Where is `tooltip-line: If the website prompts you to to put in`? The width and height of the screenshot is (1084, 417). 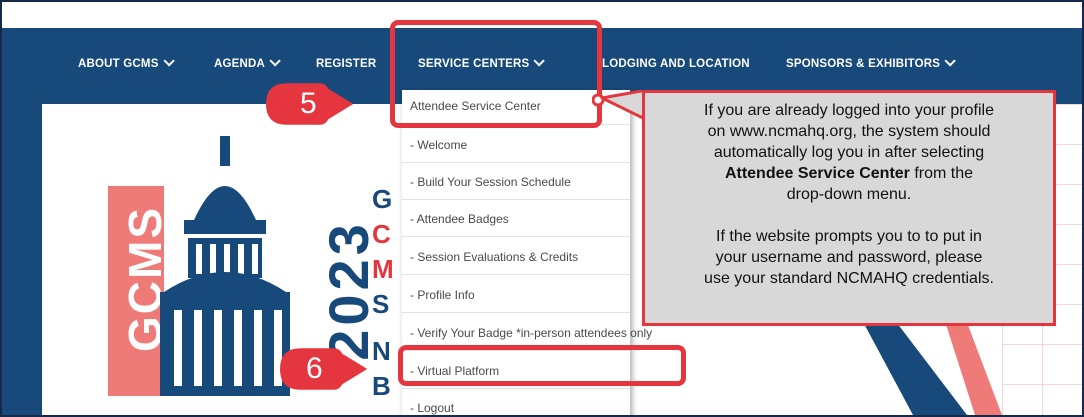
tooltip-line: If the website prompts you to to put in is located at coordinates (849, 236).